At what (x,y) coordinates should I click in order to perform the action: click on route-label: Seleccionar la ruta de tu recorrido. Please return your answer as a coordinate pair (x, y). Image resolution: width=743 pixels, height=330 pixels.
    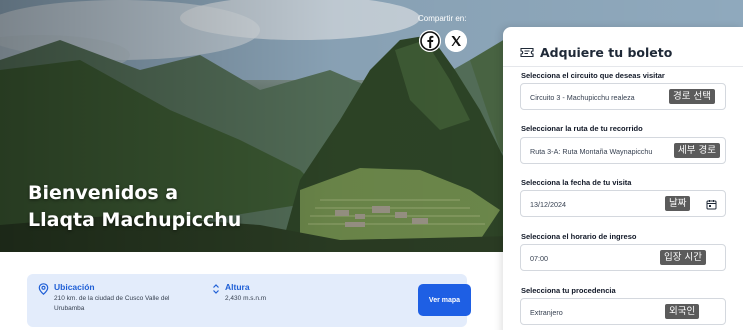
    Looking at the image, I should click on (582, 128).